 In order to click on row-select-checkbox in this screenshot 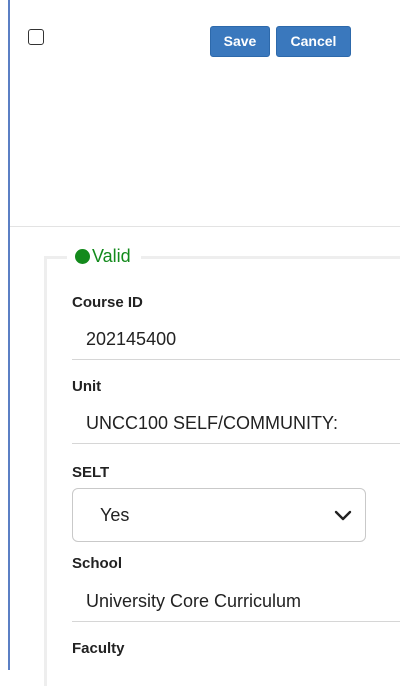, I will do `click(36, 37)`.